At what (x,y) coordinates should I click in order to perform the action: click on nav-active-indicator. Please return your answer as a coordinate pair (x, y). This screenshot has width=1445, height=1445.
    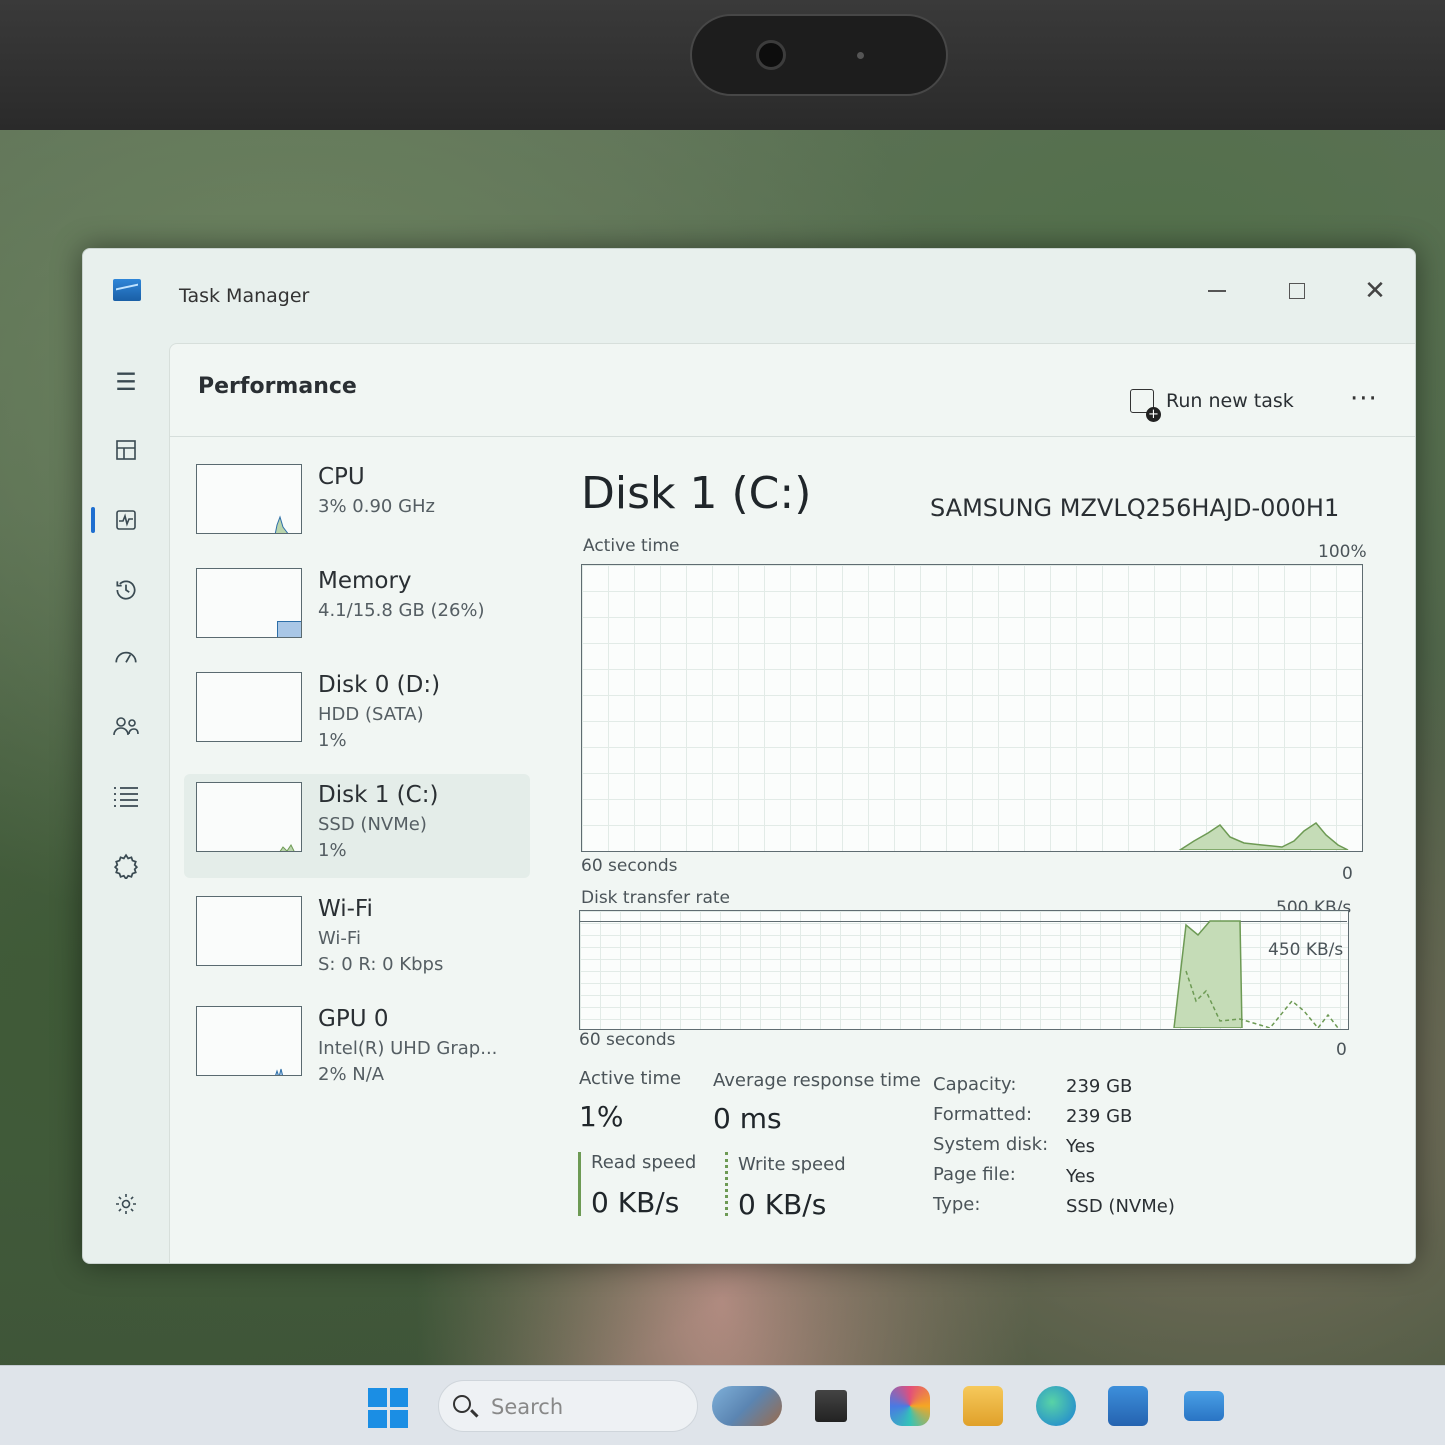
    Looking at the image, I should click on (93, 520).